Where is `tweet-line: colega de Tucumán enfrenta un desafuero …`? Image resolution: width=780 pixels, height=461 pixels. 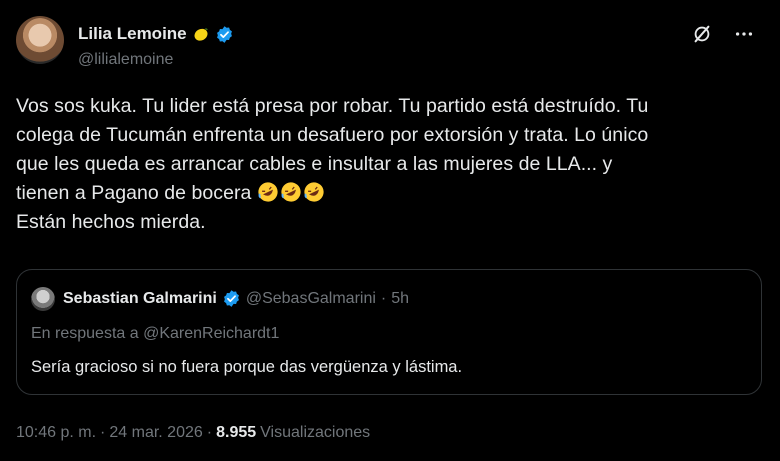 tweet-line: colega de Tucumán enfrenta un desafuero … is located at coordinates (332, 135).